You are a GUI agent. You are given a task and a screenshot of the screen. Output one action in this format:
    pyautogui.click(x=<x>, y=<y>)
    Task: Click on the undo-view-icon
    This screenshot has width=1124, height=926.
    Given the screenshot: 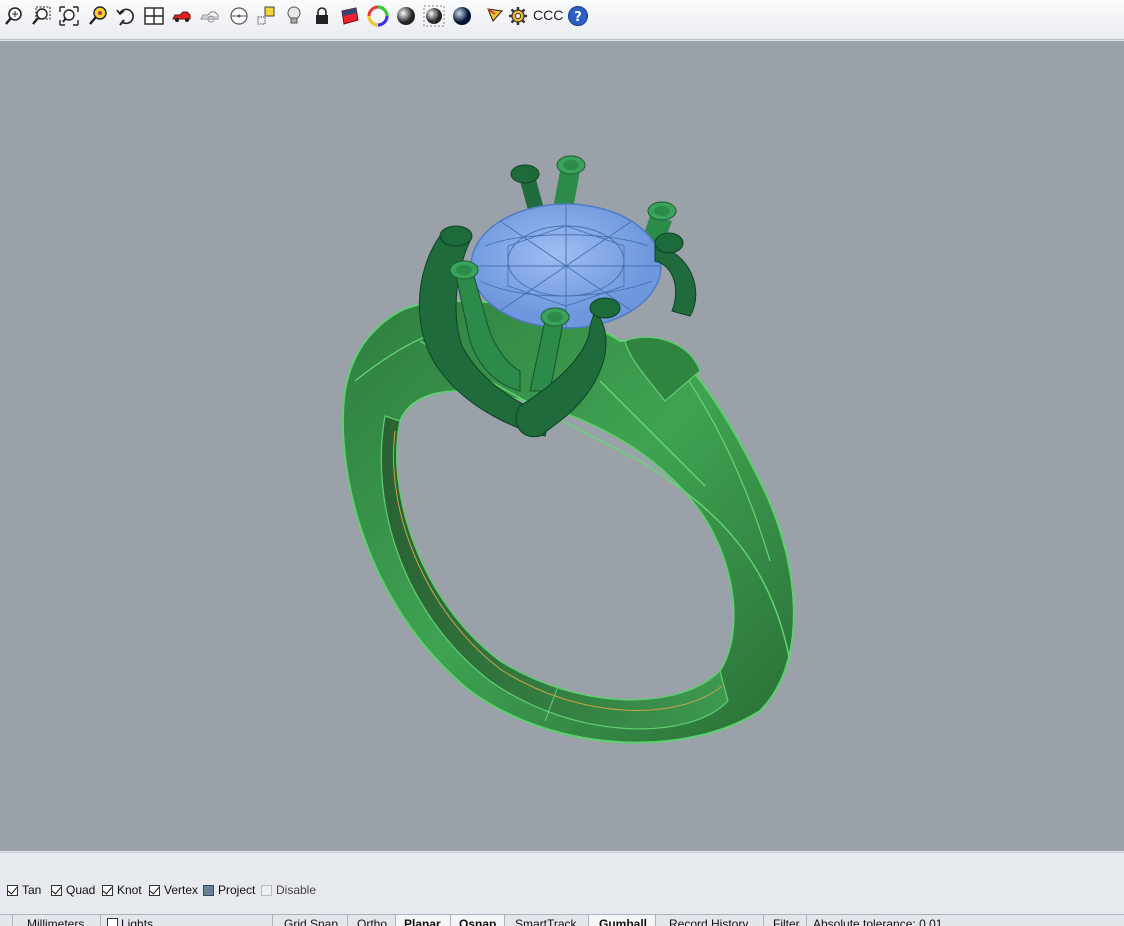 What is the action you would take?
    pyautogui.click(x=126, y=16)
    